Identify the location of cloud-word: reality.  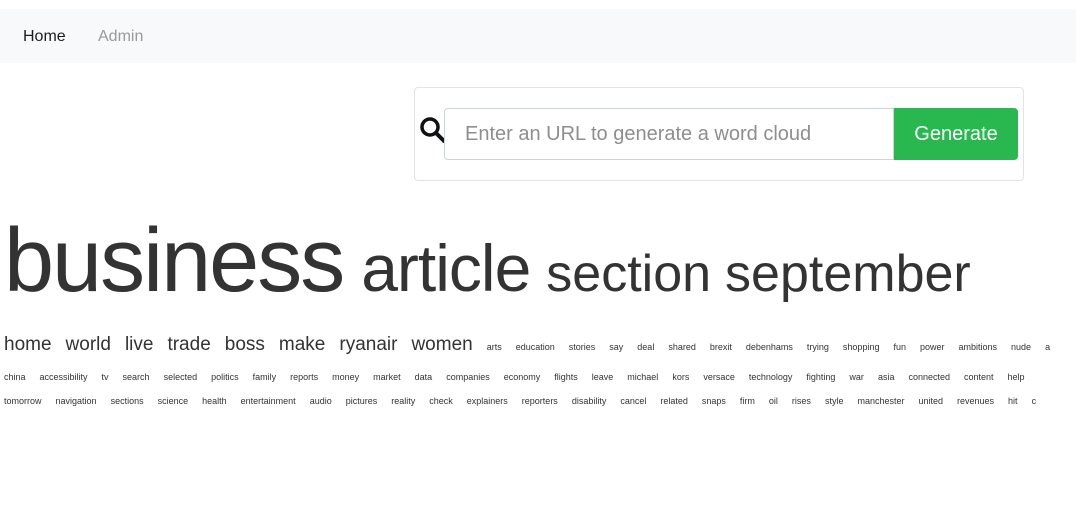
(403, 401).